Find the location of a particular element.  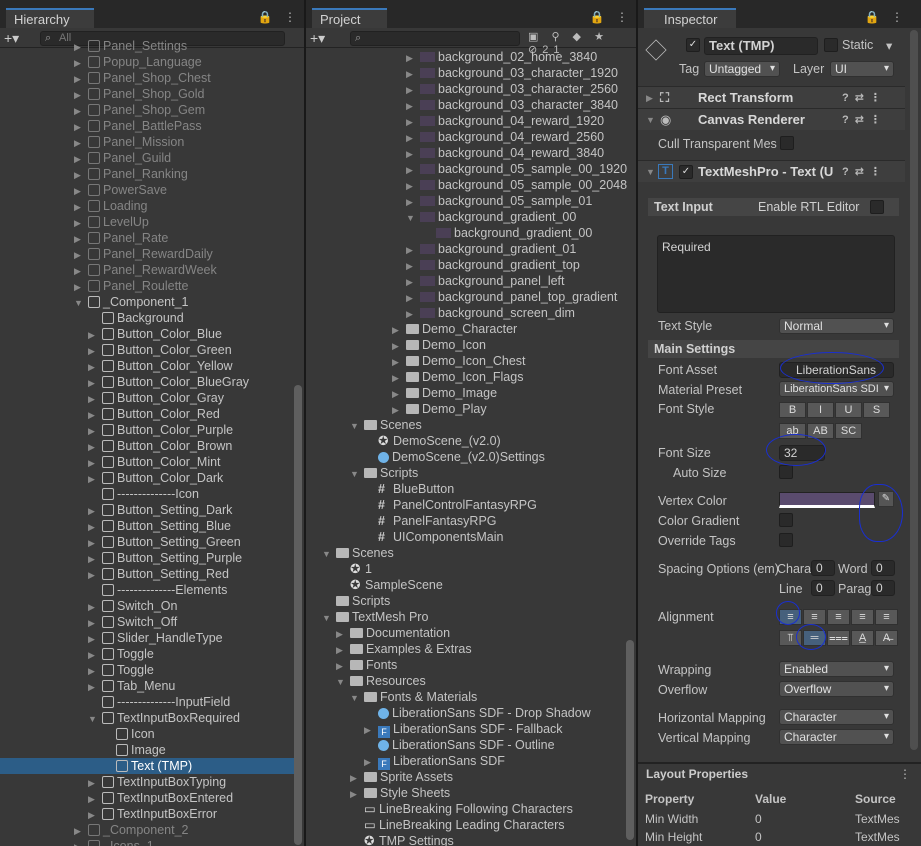

project-item: ▶ Demo_Icon_Flags is located at coordinates (457, 377).